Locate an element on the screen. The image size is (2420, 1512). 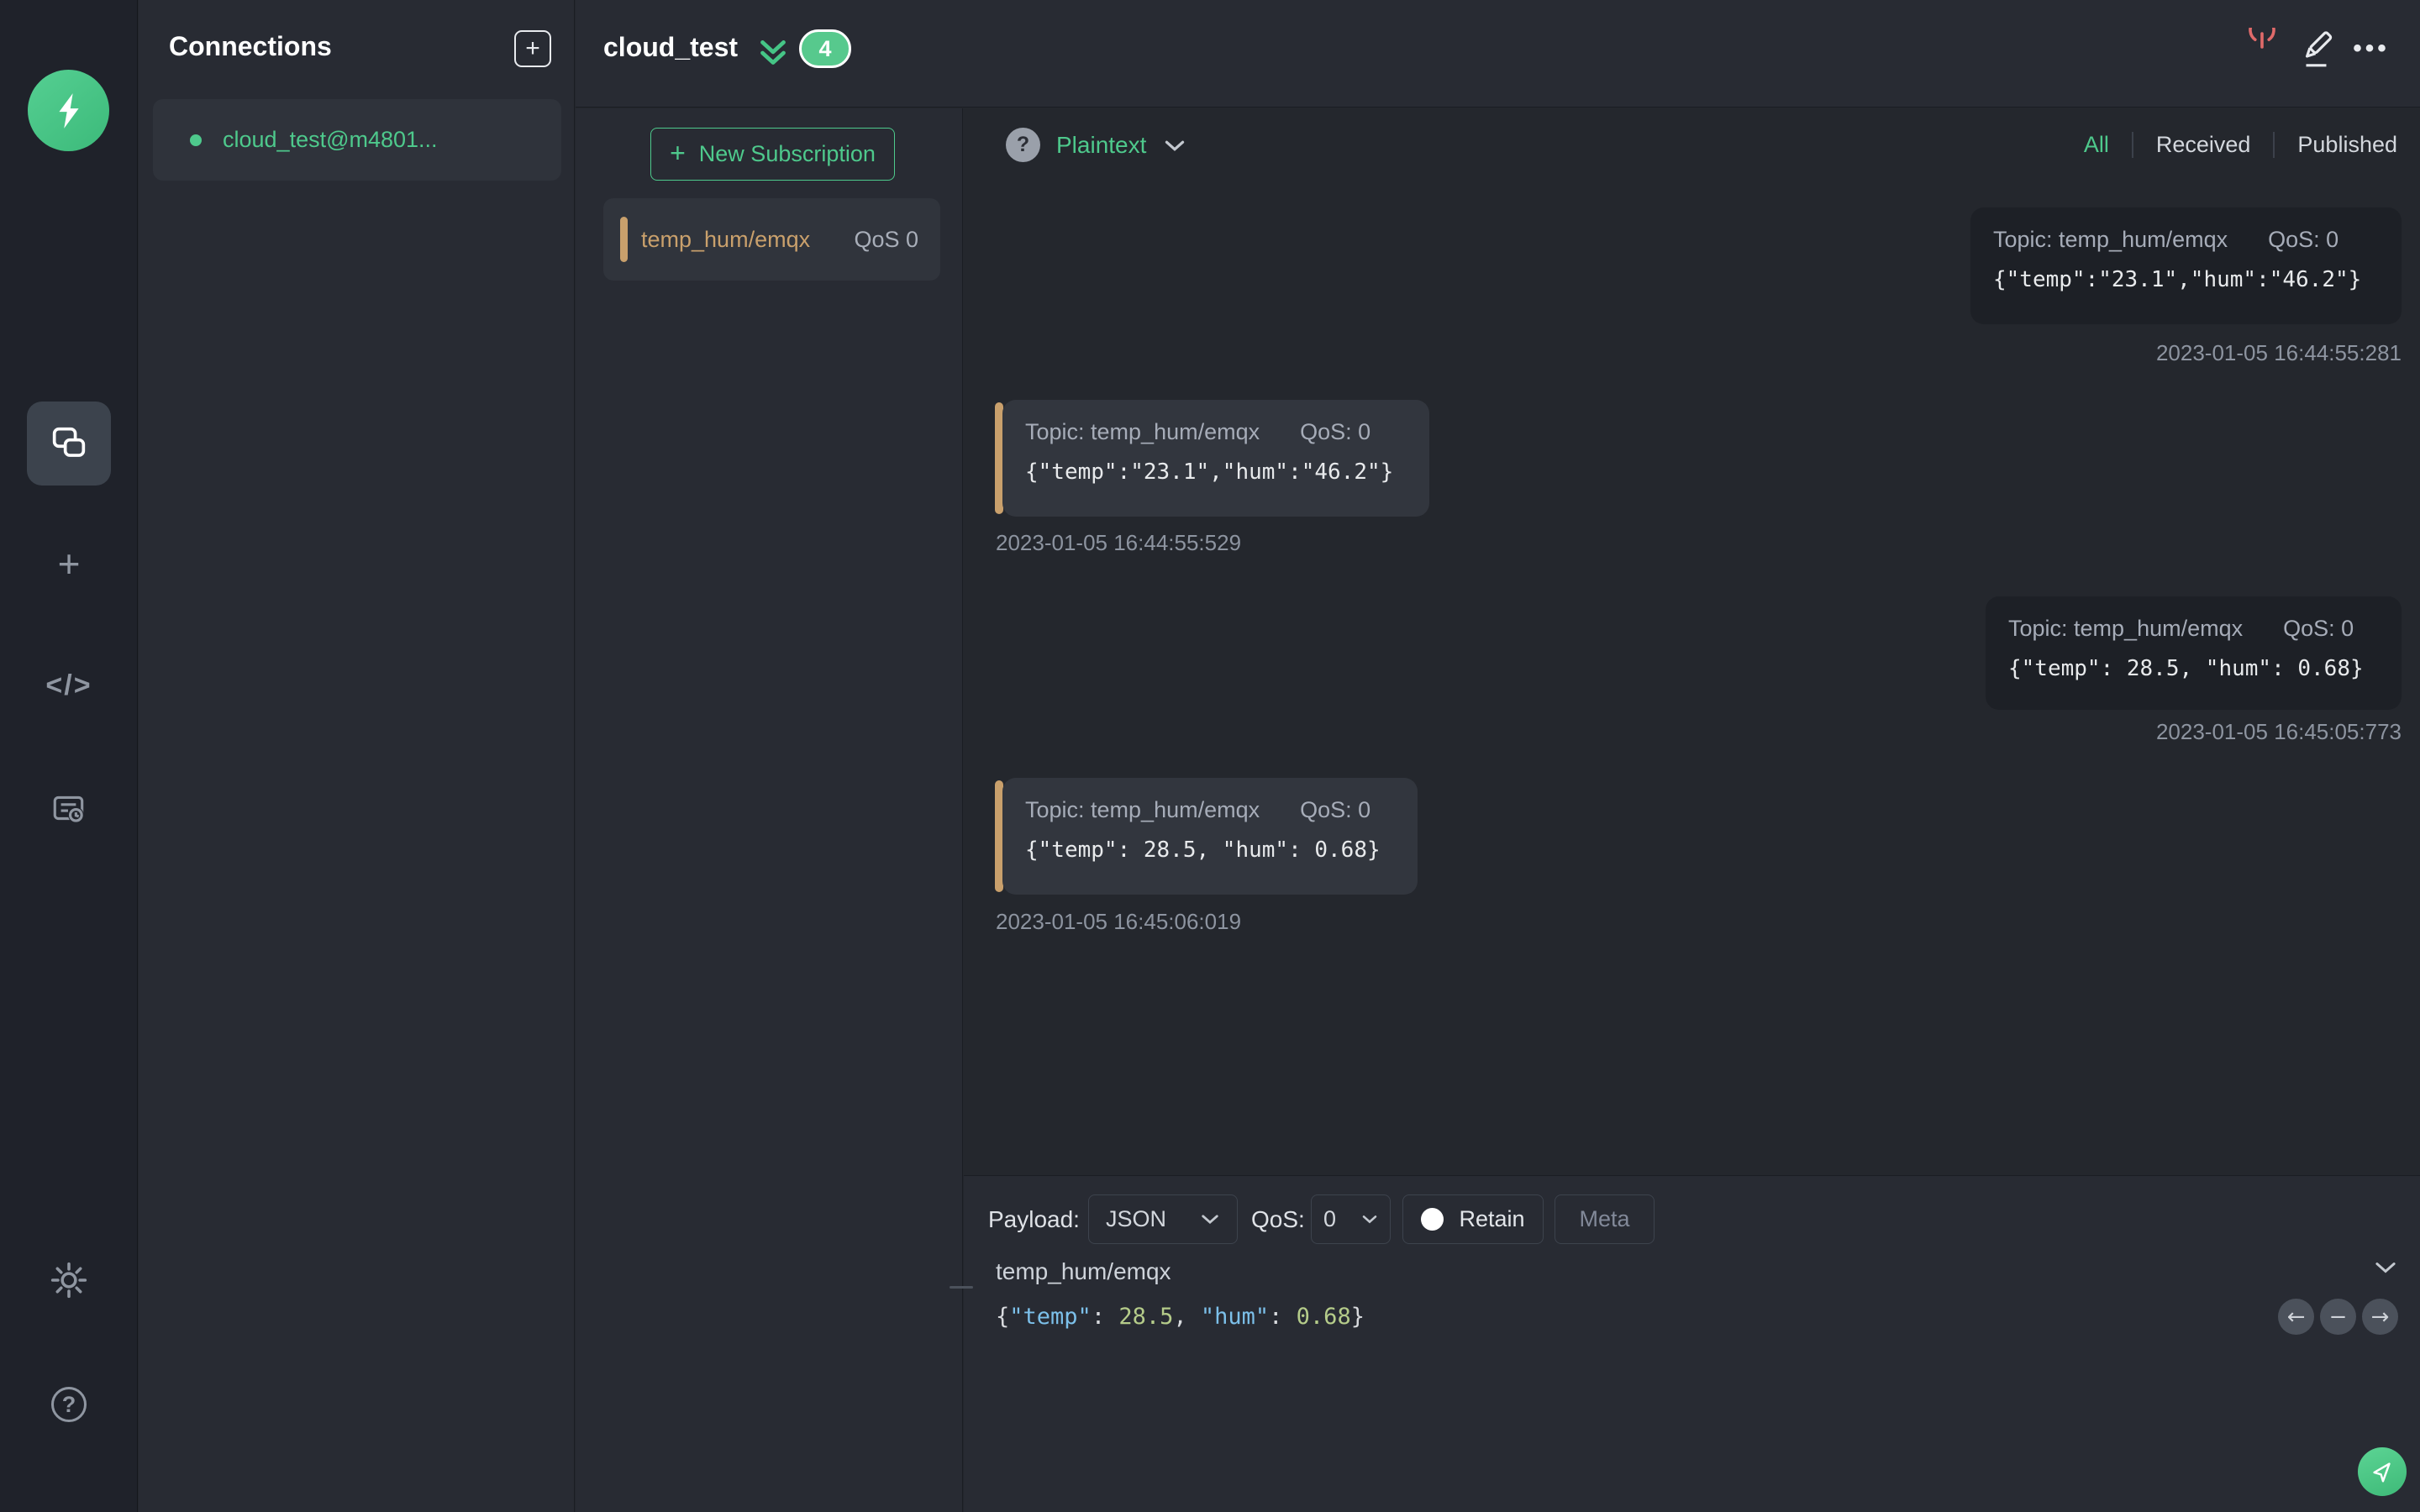
sidebar-item-new-connection: + is located at coordinates (69, 564).